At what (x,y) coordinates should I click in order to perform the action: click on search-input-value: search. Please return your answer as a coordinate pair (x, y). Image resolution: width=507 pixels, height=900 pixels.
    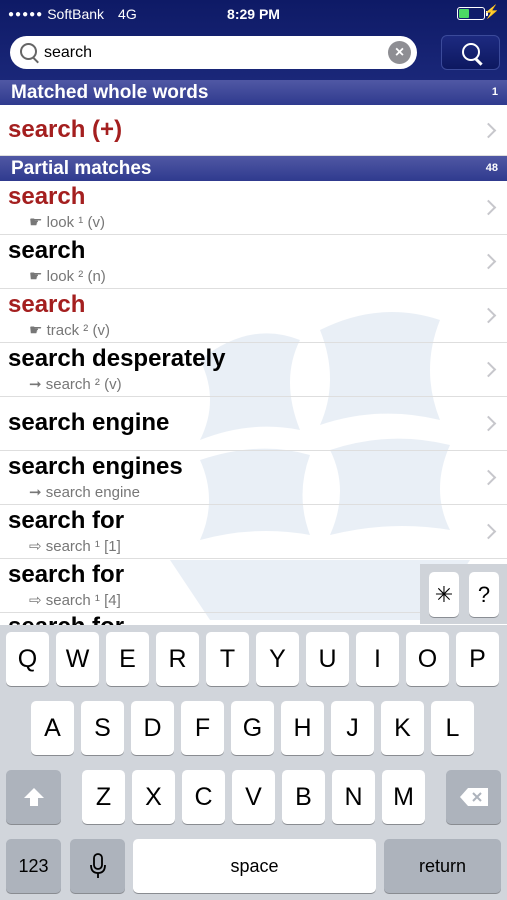
    Looking at the image, I should click on (68, 52).